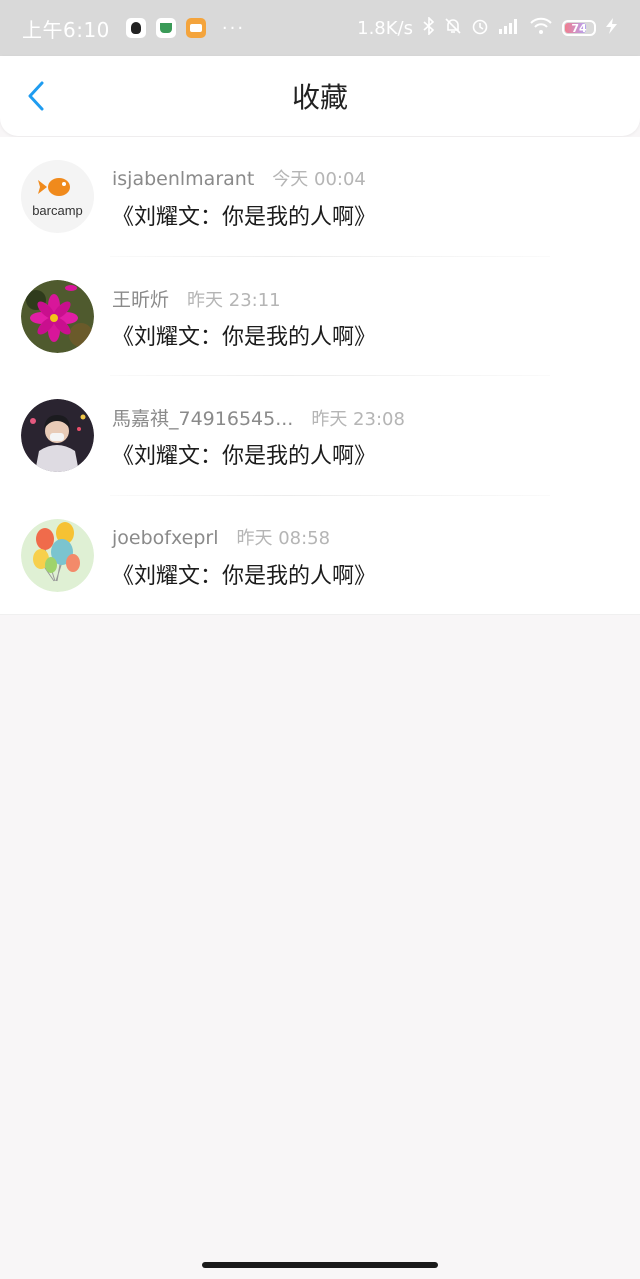 The image size is (640, 1279). Describe the element at coordinates (319, 179) in the screenshot. I see `timestamp: 今天 00:04` at that location.